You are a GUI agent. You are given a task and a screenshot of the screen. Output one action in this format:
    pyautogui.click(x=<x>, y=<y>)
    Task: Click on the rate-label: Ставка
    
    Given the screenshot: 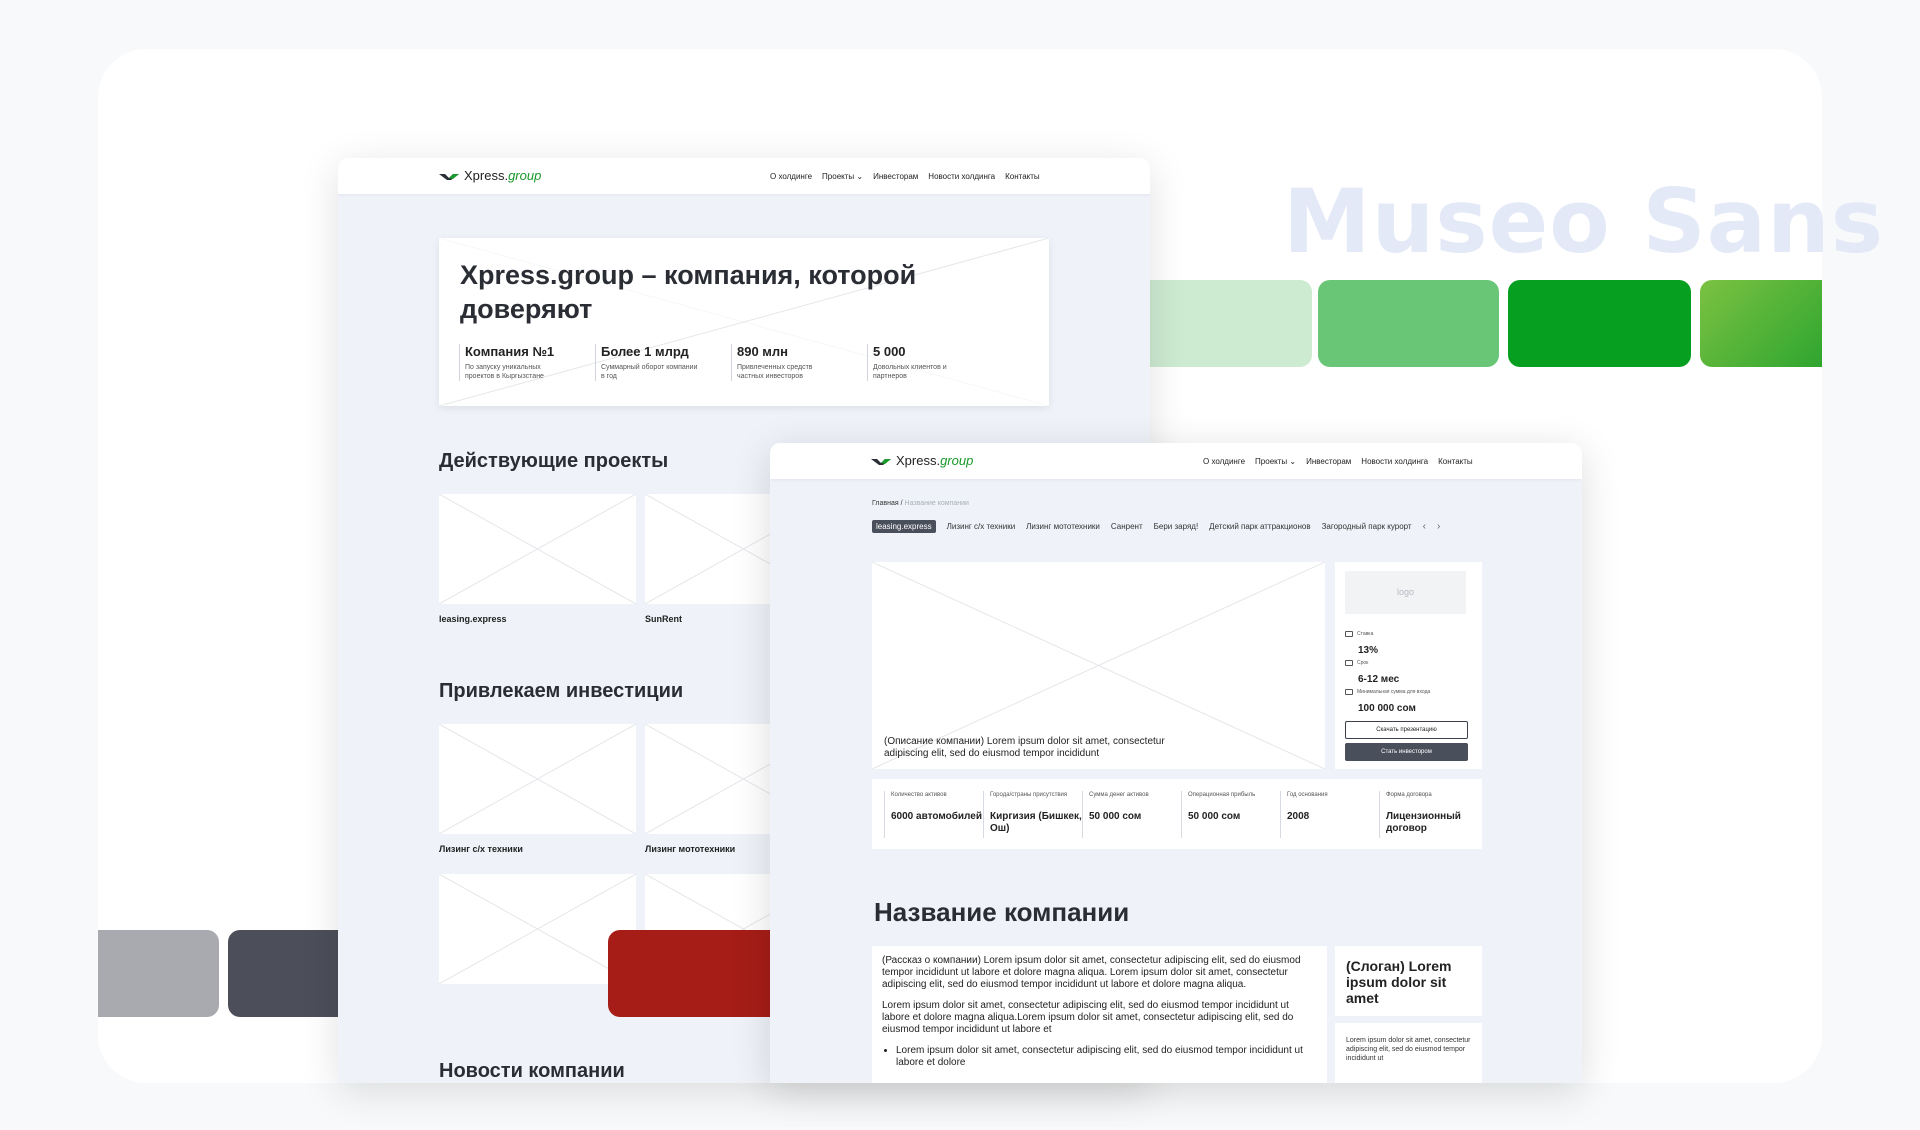 What is the action you would take?
    pyautogui.click(x=1365, y=633)
    